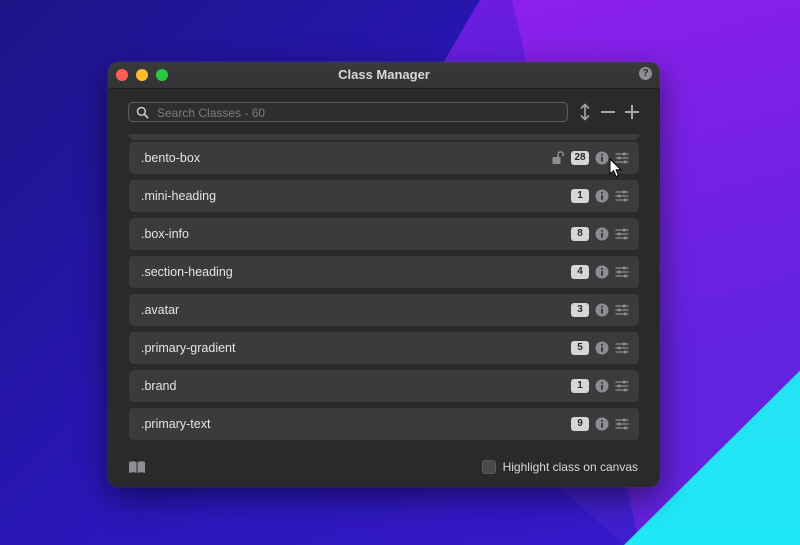 The height and width of the screenshot is (545, 800). I want to click on class-row: .avatar 3, so click(384, 310).